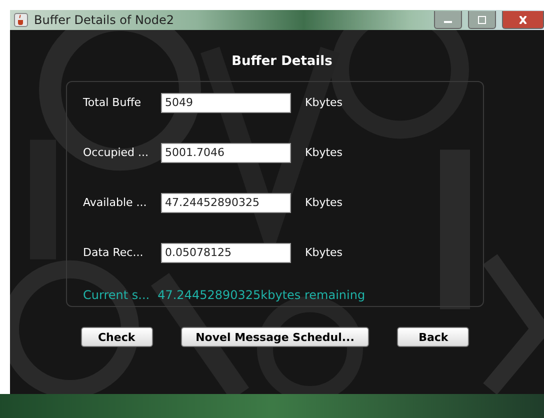 The width and height of the screenshot is (544, 418). What do you see at coordinates (226, 102) in the screenshot?
I see `input-field: 5049` at bounding box center [226, 102].